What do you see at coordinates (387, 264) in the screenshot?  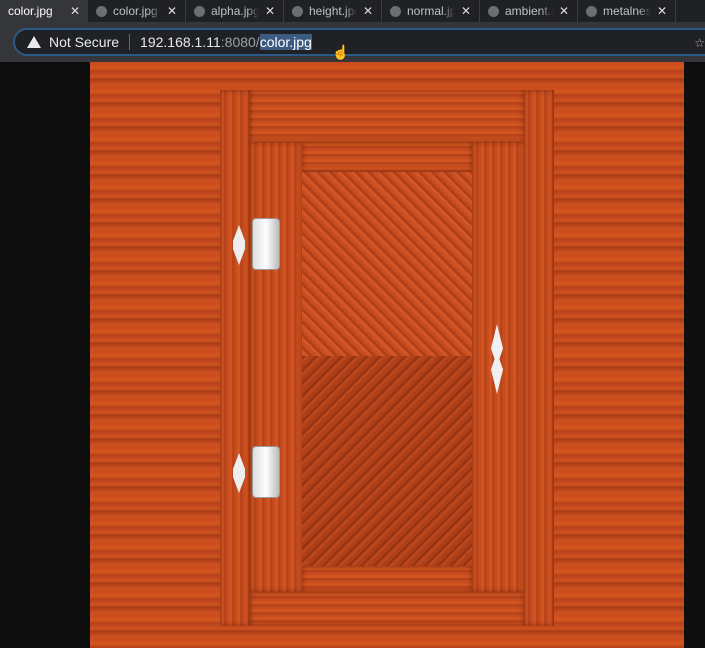 I see `door-upper-panel` at bounding box center [387, 264].